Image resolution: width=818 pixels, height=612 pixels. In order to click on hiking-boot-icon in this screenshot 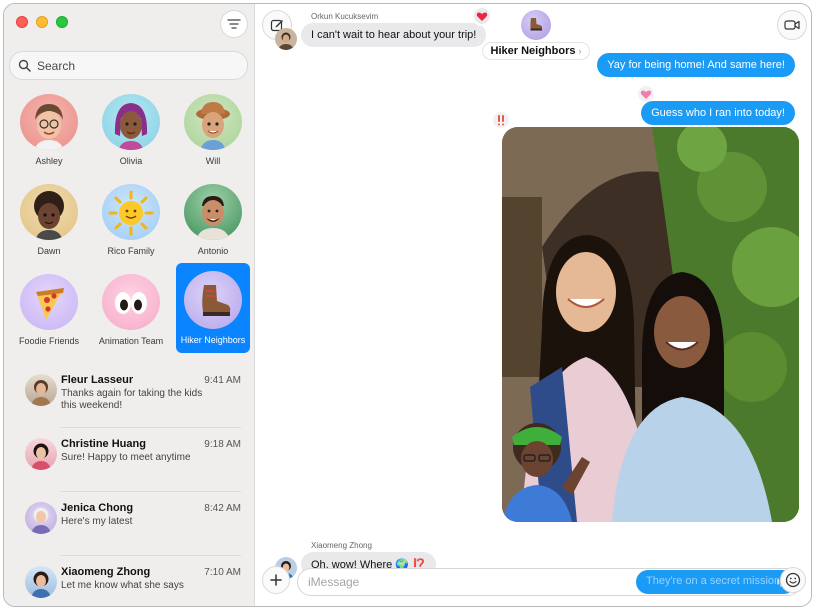, I will do `click(536, 24)`.